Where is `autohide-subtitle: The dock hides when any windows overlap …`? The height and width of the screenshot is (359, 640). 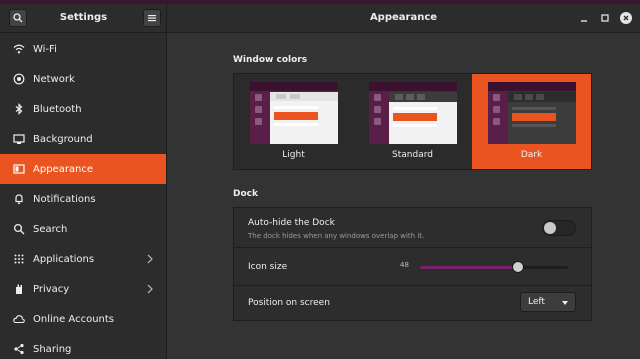 autohide-subtitle: The dock hides when any windows overlap … is located at coordinates (336, 236).